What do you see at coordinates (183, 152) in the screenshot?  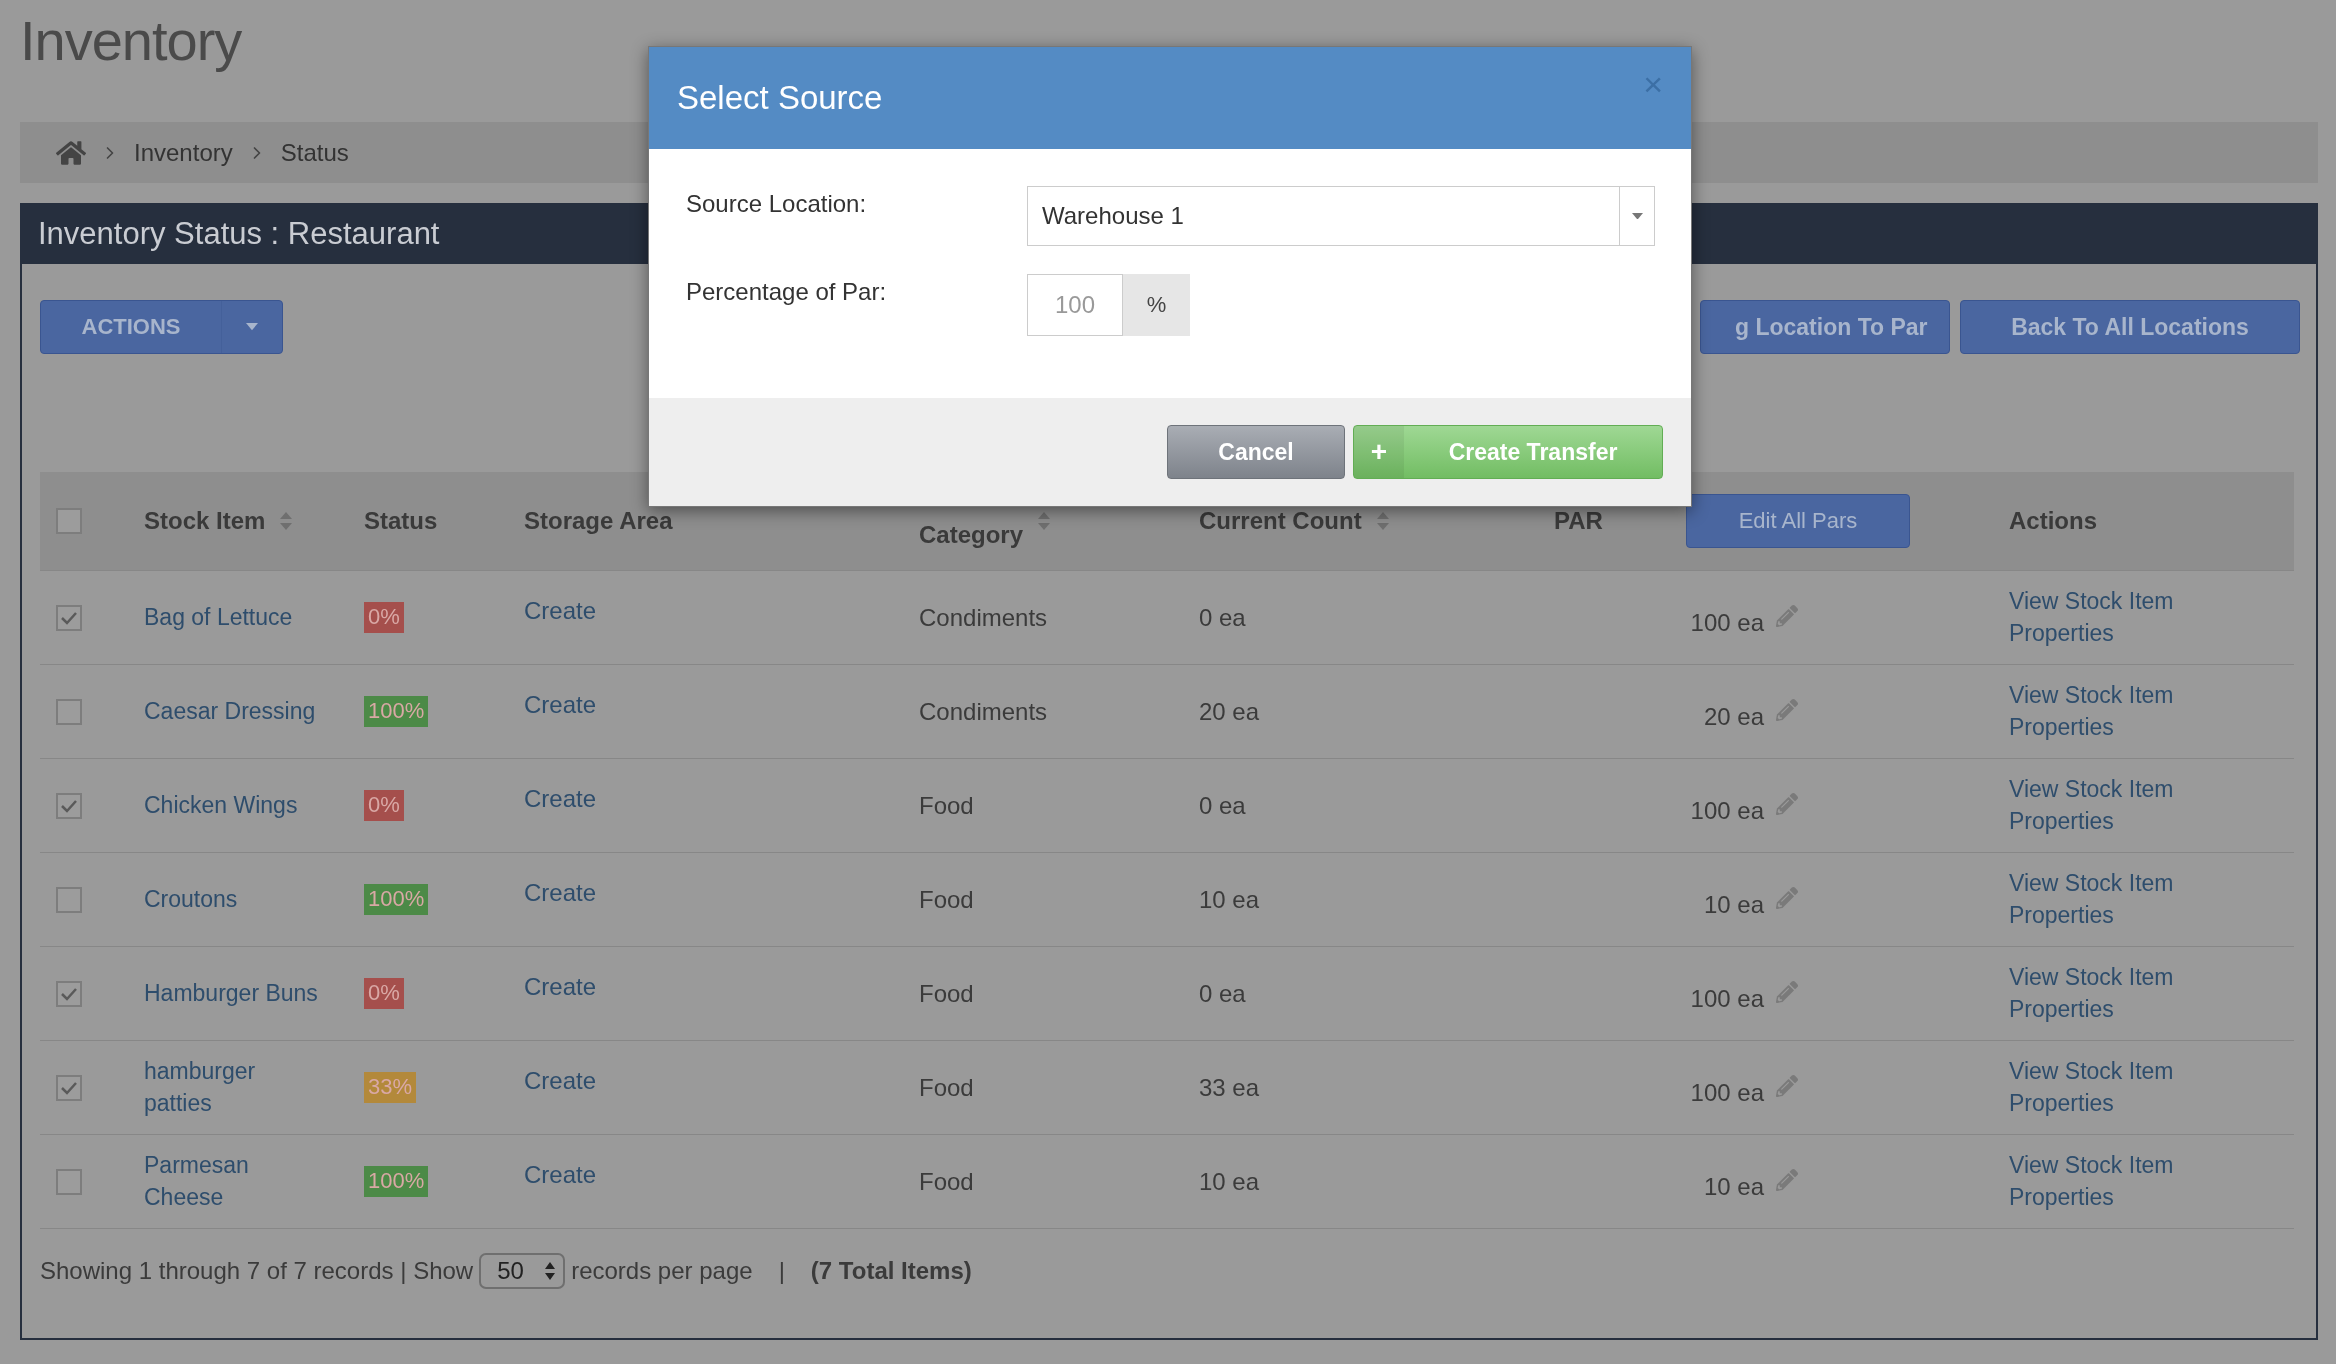 I see `breadcrumb-item: Inventory` at bounding box center [183, 152].